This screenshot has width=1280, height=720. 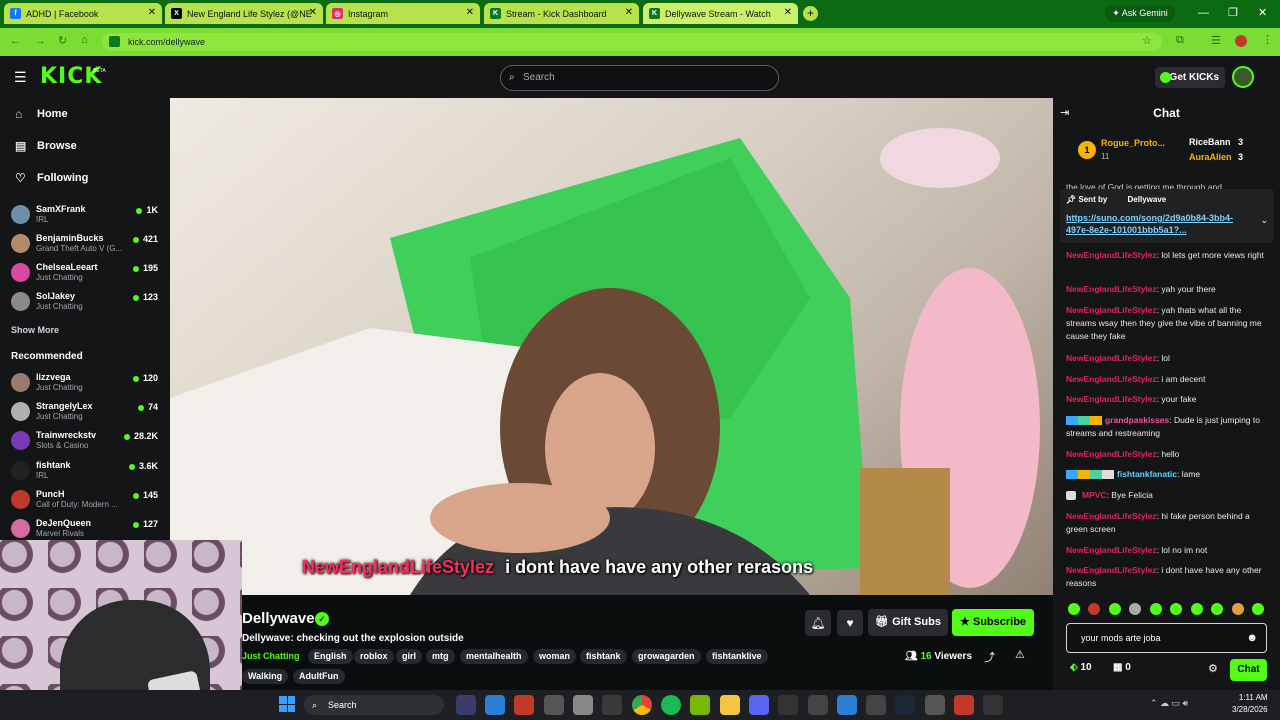 What do you see at coordinates (494, 656) in the screenshot?
I see `tag: mentalhealth` at bounding box center [494, 656].